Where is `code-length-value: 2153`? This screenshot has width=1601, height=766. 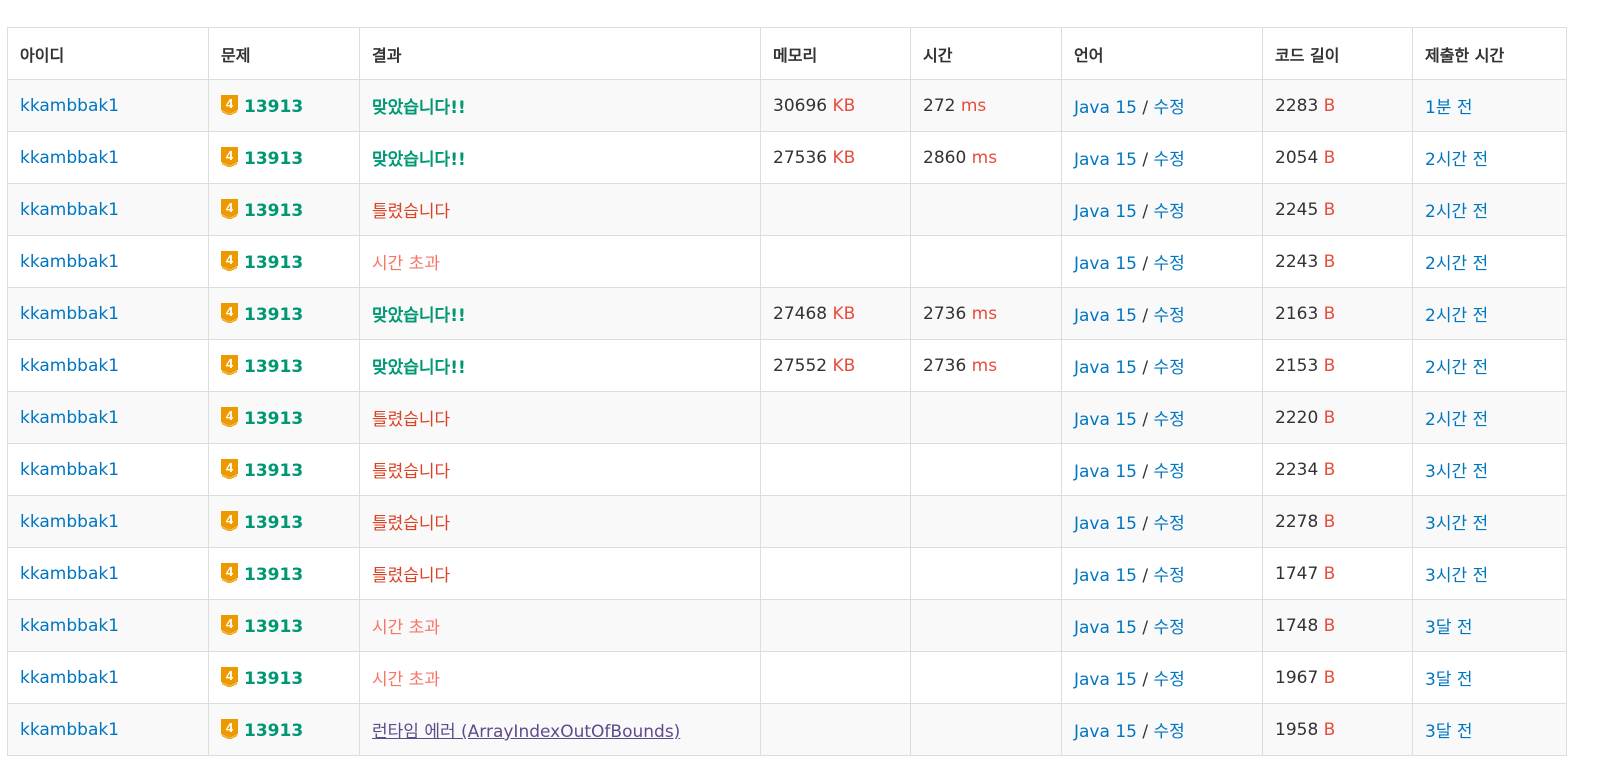 code-length-value: 2153 is located at coordinates (1297, 365).